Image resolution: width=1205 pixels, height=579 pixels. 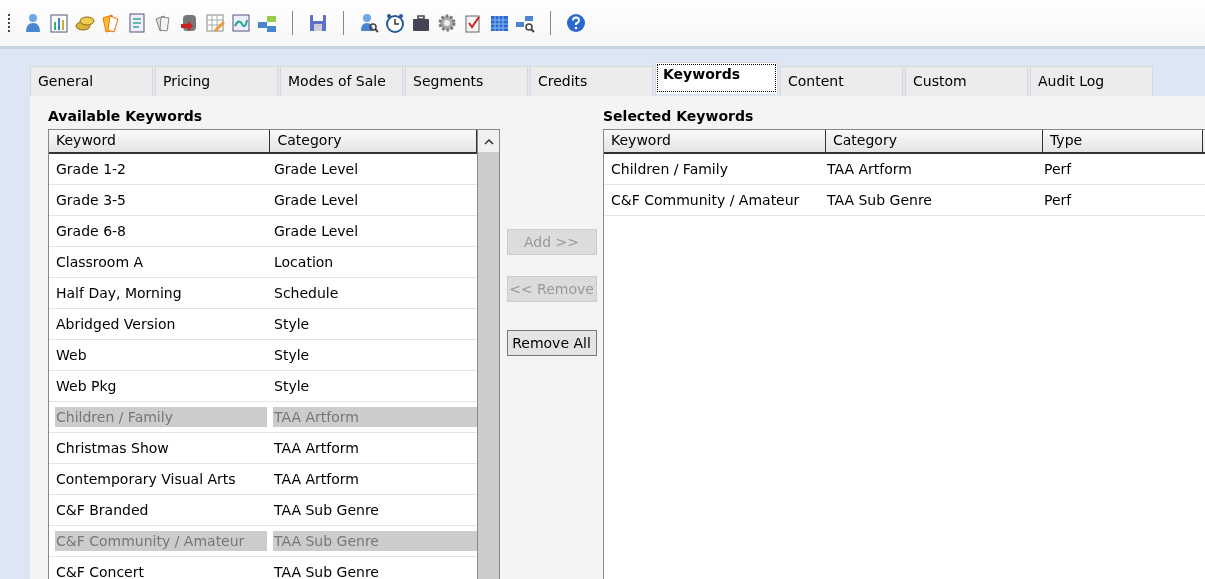 I want to click on person-search-icon, so click(x=369, y=23).